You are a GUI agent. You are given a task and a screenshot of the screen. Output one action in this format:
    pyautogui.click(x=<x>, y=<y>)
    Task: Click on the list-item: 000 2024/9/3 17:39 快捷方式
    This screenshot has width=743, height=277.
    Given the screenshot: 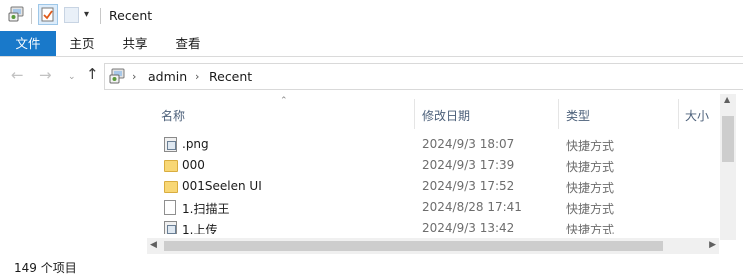 What is the action you would take?
    pyautogui.click(x=431, y=165)
    